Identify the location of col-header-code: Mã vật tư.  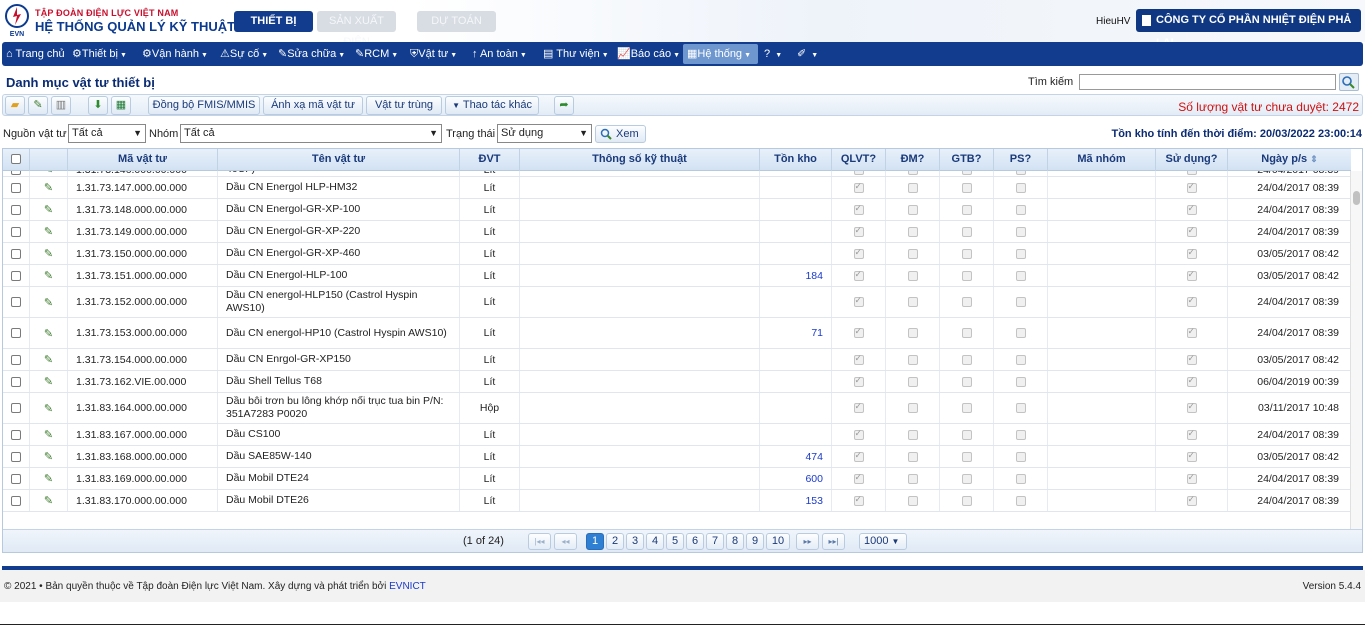
(143, 160).